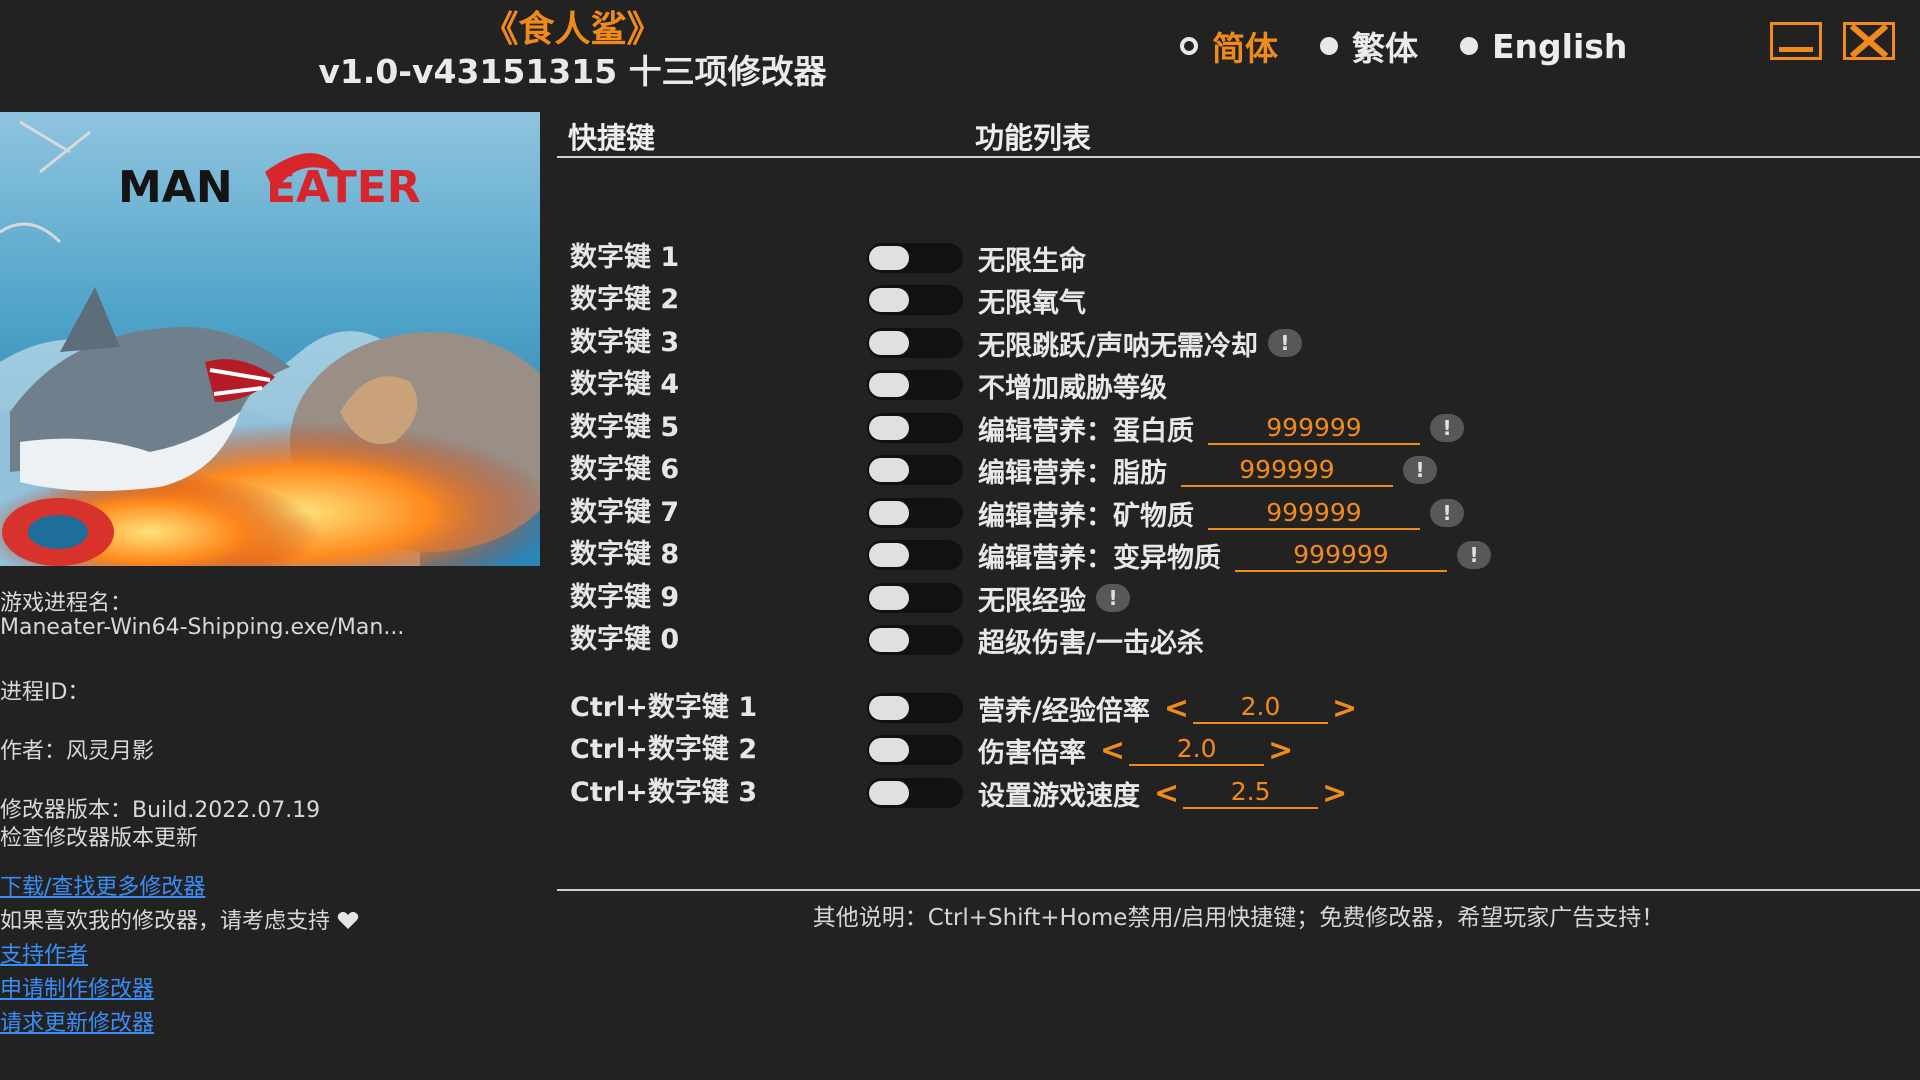 The width and height of the screenshot is (1920, 1080). I want to click on hotkey-label: 数字键 6, so click(625, 469).